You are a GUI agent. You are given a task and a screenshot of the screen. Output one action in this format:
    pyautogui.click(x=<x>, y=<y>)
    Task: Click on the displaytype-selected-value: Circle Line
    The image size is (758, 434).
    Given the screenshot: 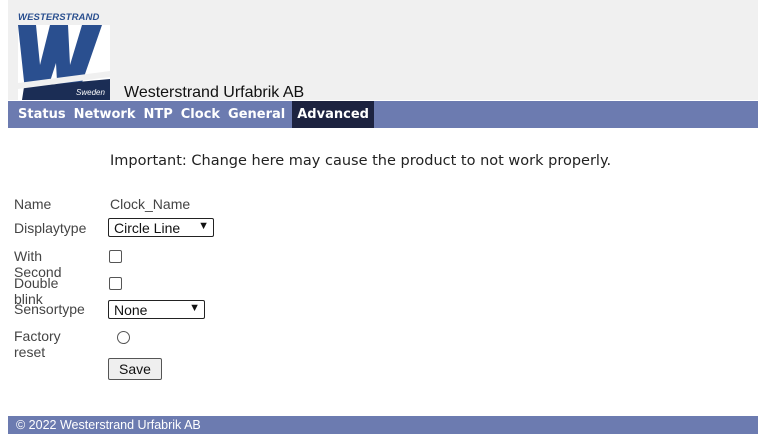 What is the action you would take?
    pyautogui.click(x=147, y=227)
    